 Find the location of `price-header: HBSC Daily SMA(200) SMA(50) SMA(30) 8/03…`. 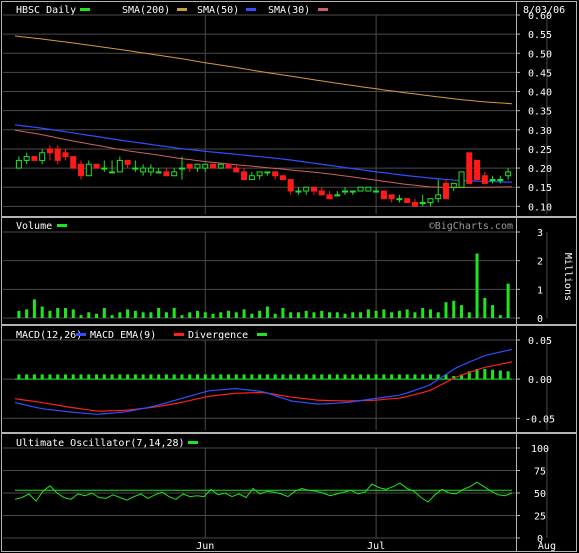

price-header: HBSC Daily SMA(200) SMA(50) SMA(30) 8/03… is located at coordinates (290, 10).